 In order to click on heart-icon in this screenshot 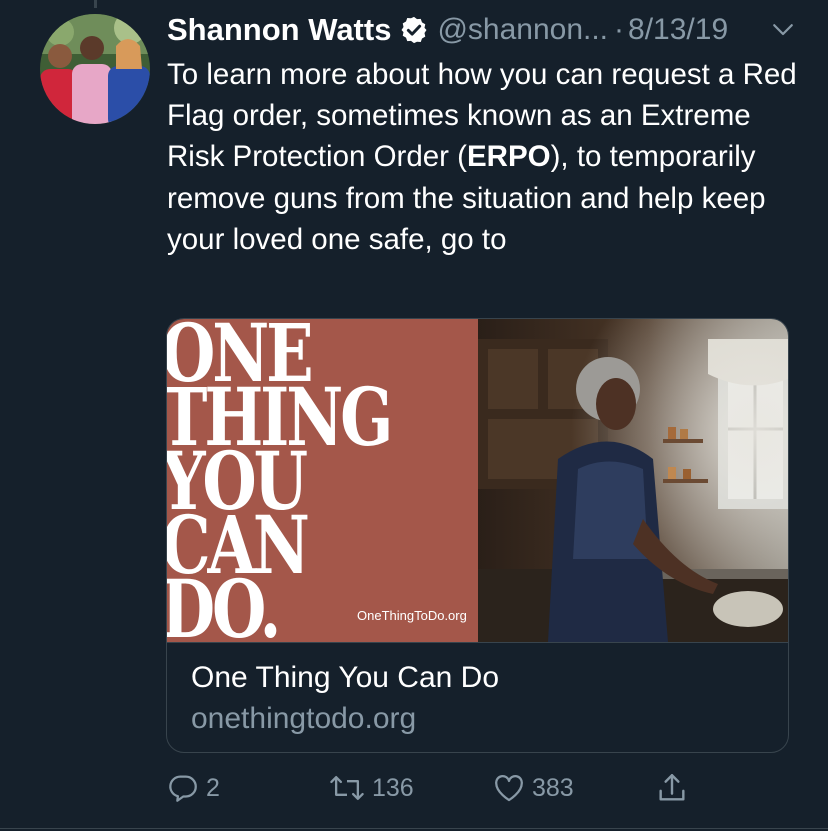, I will do `click(509, 788)`.